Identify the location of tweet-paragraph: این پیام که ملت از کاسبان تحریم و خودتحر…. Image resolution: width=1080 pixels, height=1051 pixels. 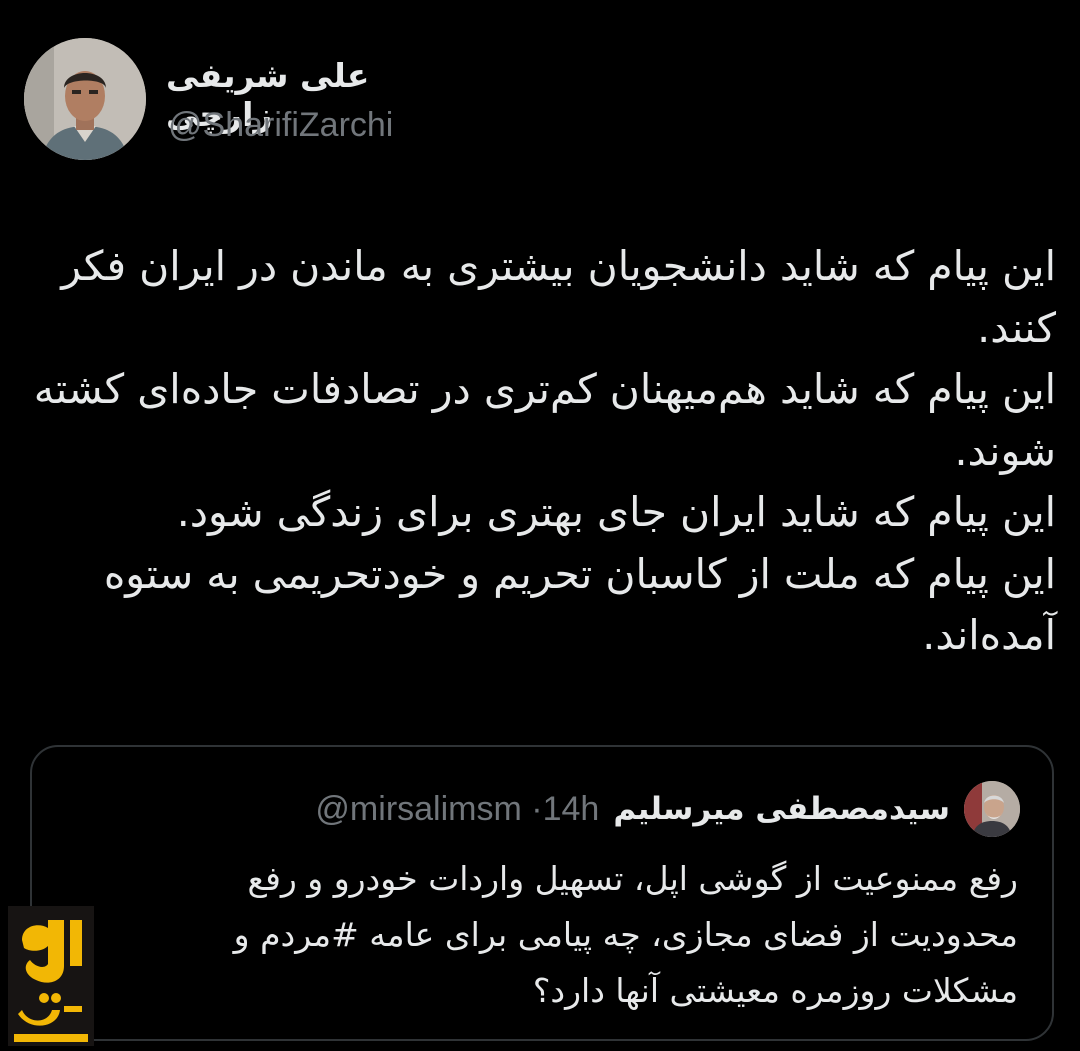
(579, 604).